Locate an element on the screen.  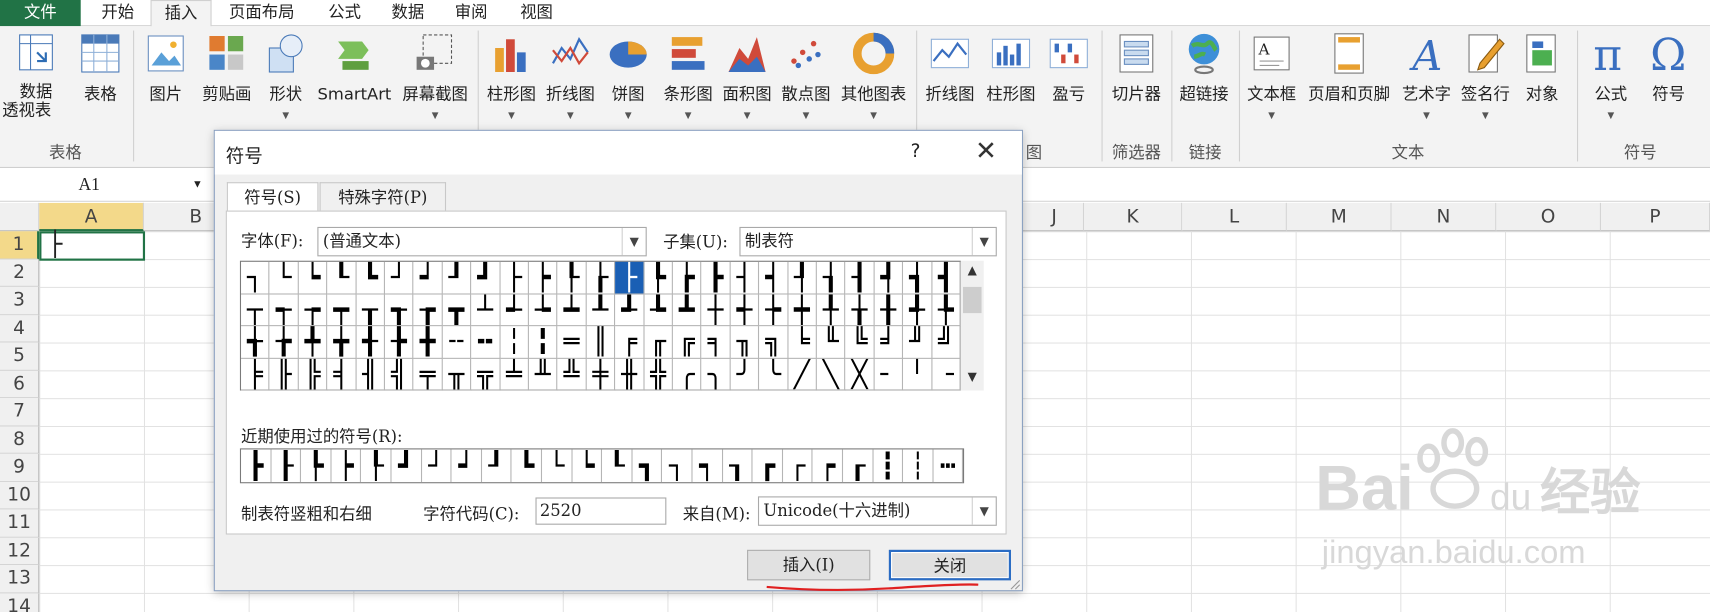
tab-symbols: 符号(S) is located at coordinates (272, 197).